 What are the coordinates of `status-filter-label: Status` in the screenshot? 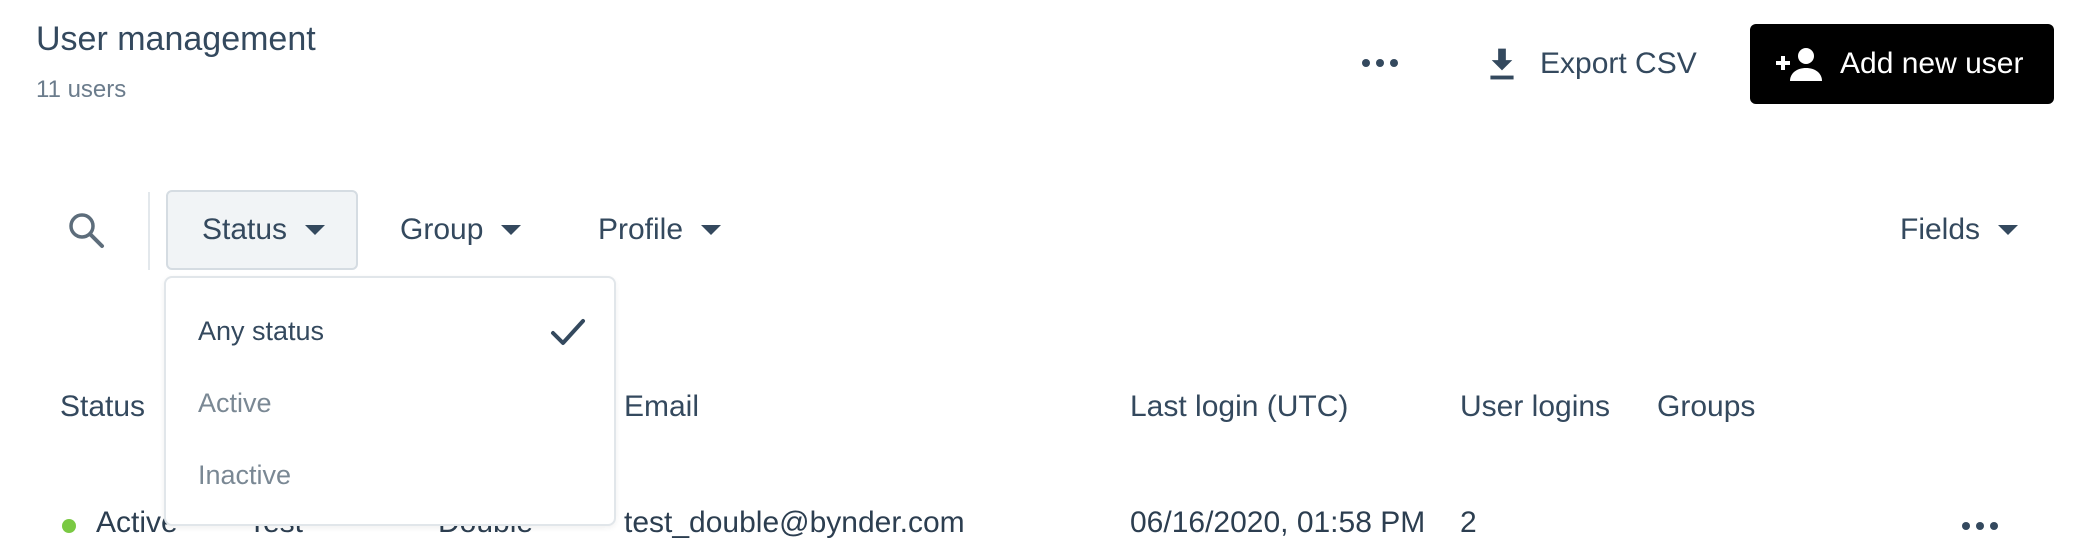 It's located at (245, 229).